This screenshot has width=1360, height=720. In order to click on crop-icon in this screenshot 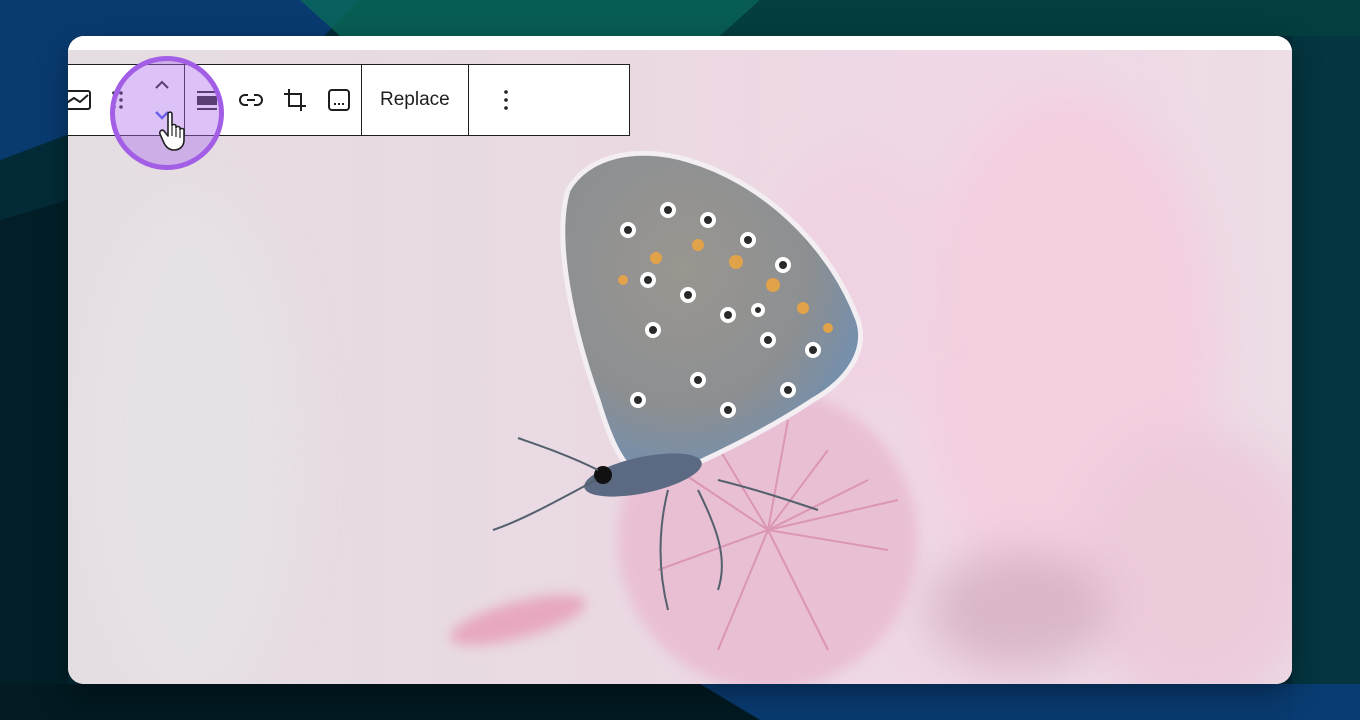, I will do `click(295, 100)`.